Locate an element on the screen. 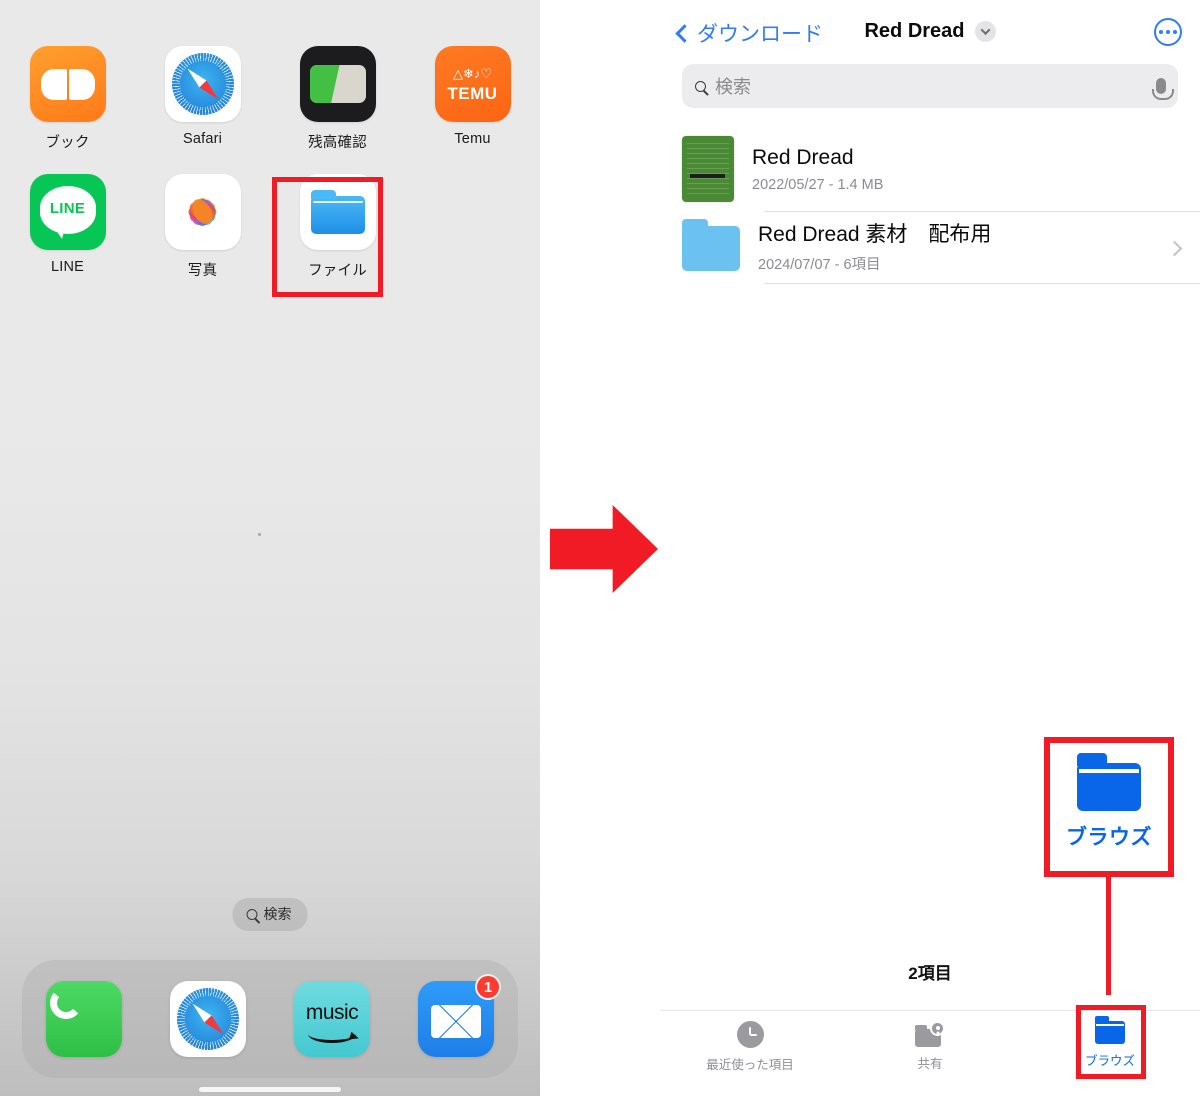 The image size is (1200, 1096). home-search-pill: 検索 is located at coordinates (270, 914).